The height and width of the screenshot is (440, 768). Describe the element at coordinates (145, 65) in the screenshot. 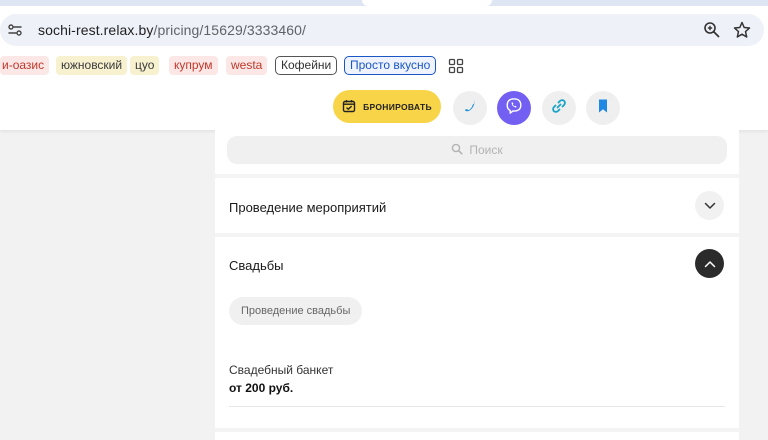

I see `bookmark-tsuo: цуо` at that location.